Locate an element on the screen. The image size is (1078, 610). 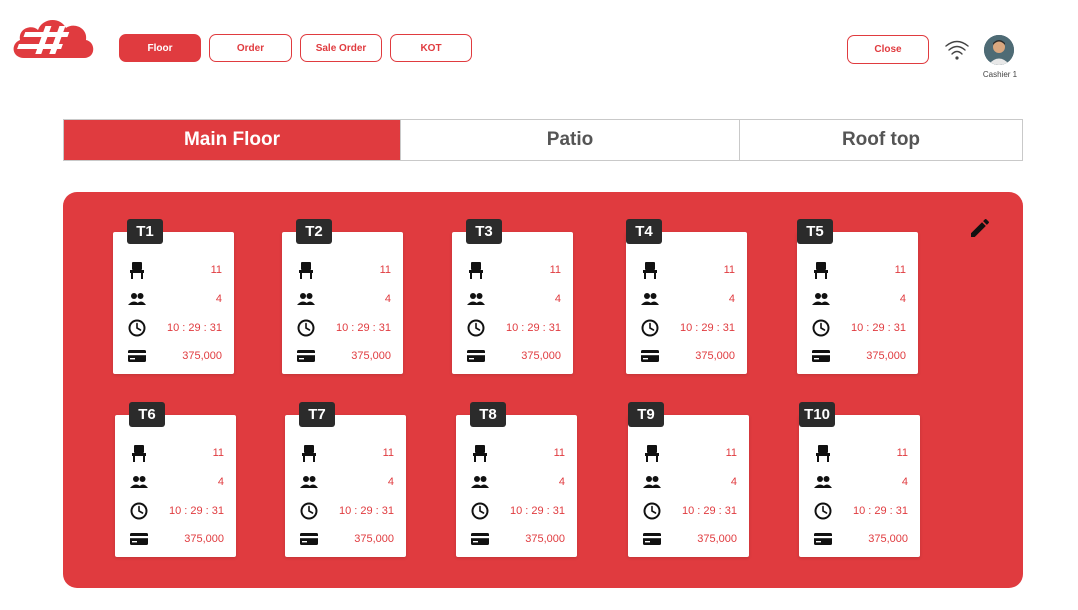
table-name: T4 is located at coordinates (644, 231).